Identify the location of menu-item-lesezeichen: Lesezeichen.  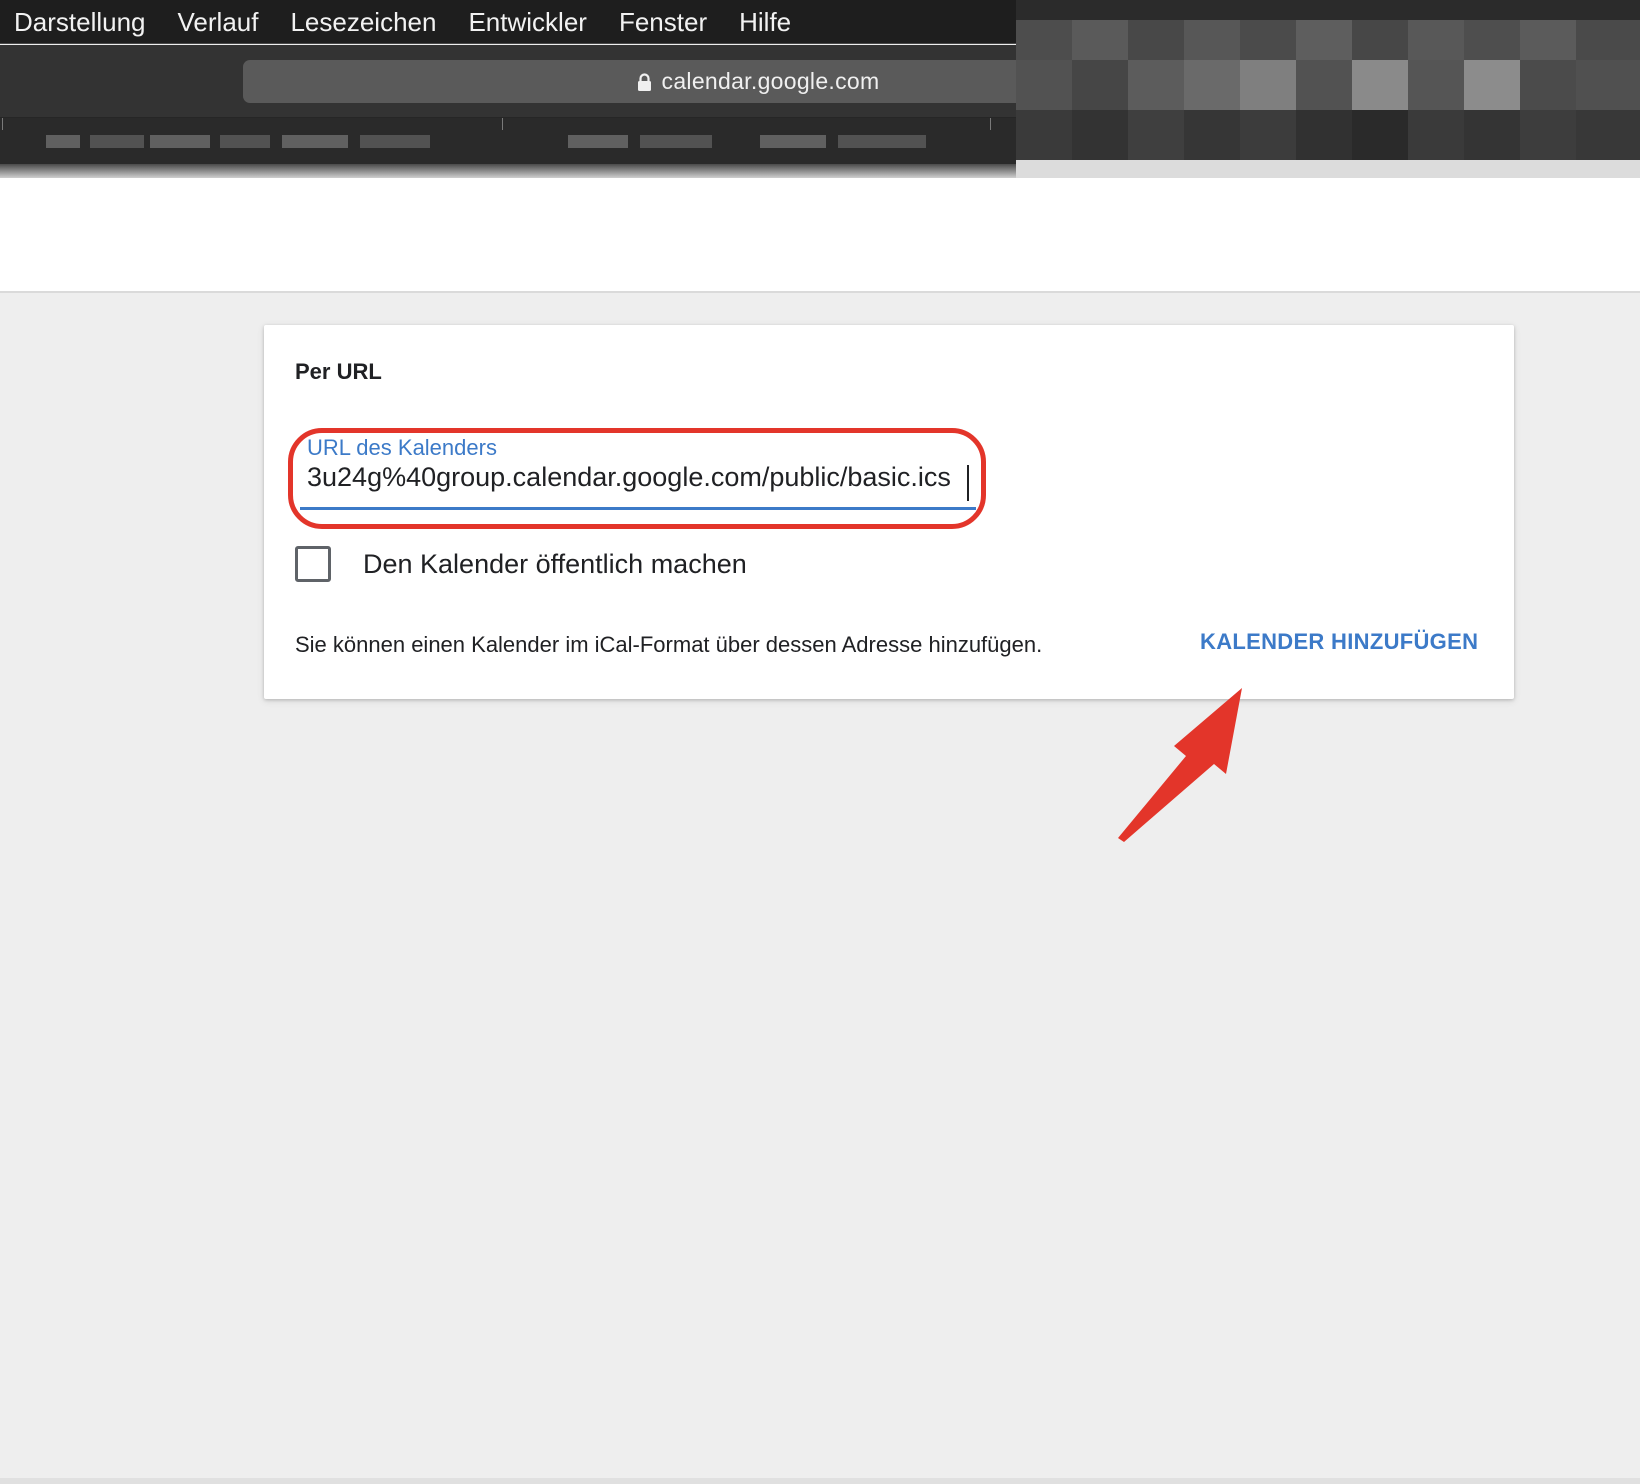
(365, 22).